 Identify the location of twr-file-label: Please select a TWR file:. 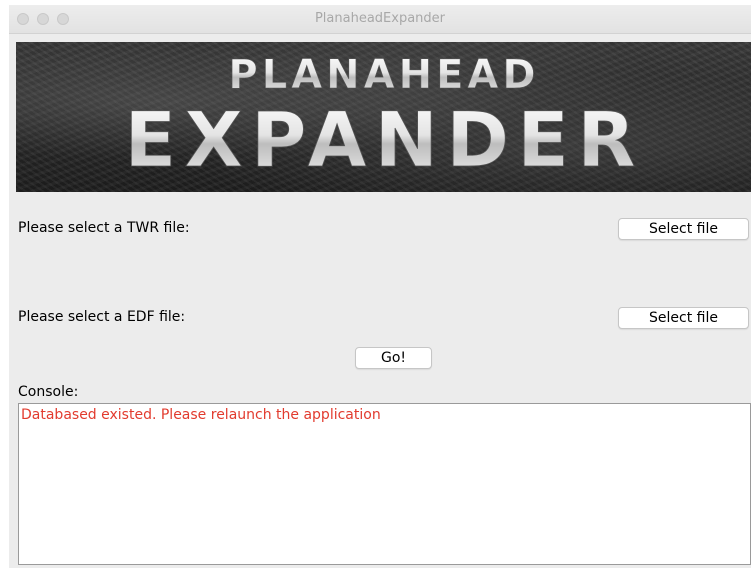
(104, 228).